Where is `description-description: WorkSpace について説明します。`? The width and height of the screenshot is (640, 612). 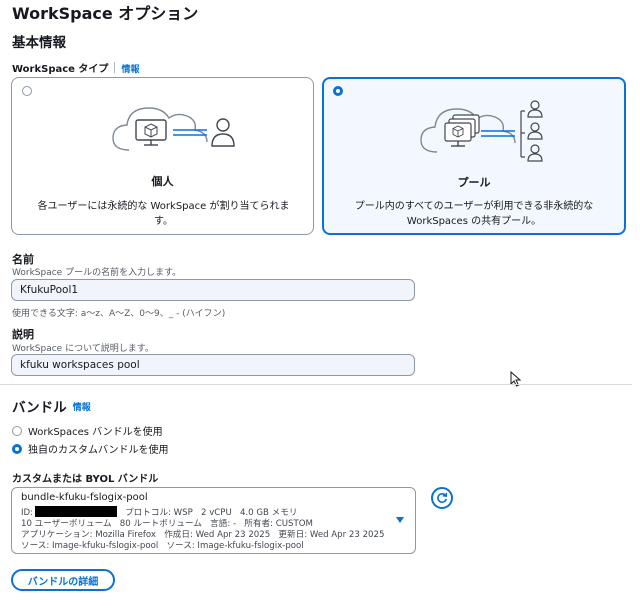
description-description: WorkSpace について説明します。 is located at coordinates (83, 349).